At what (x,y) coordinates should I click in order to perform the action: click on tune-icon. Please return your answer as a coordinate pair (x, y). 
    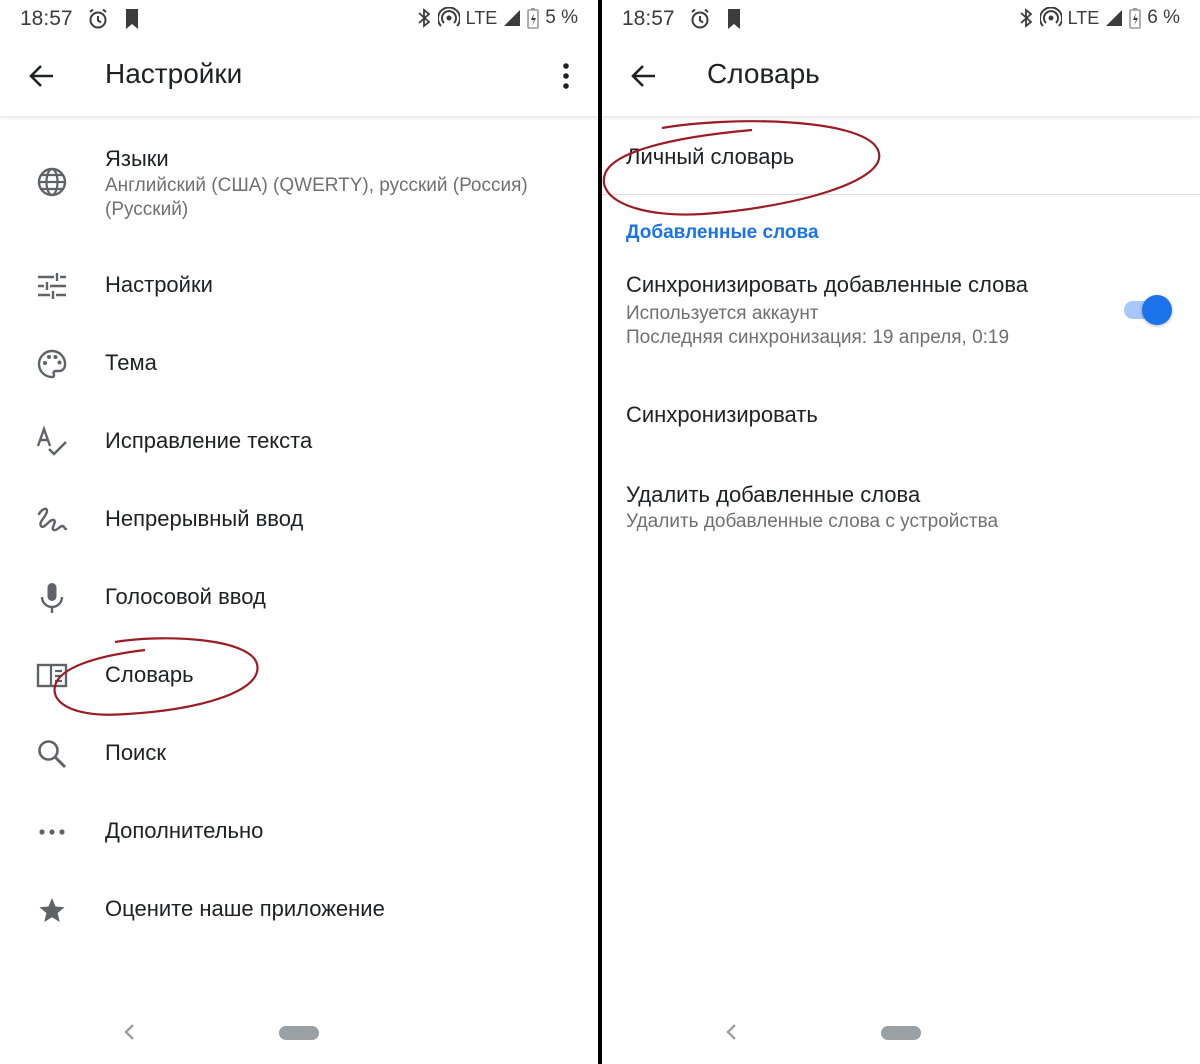
    Looking at the image, I should click on (52, 286).